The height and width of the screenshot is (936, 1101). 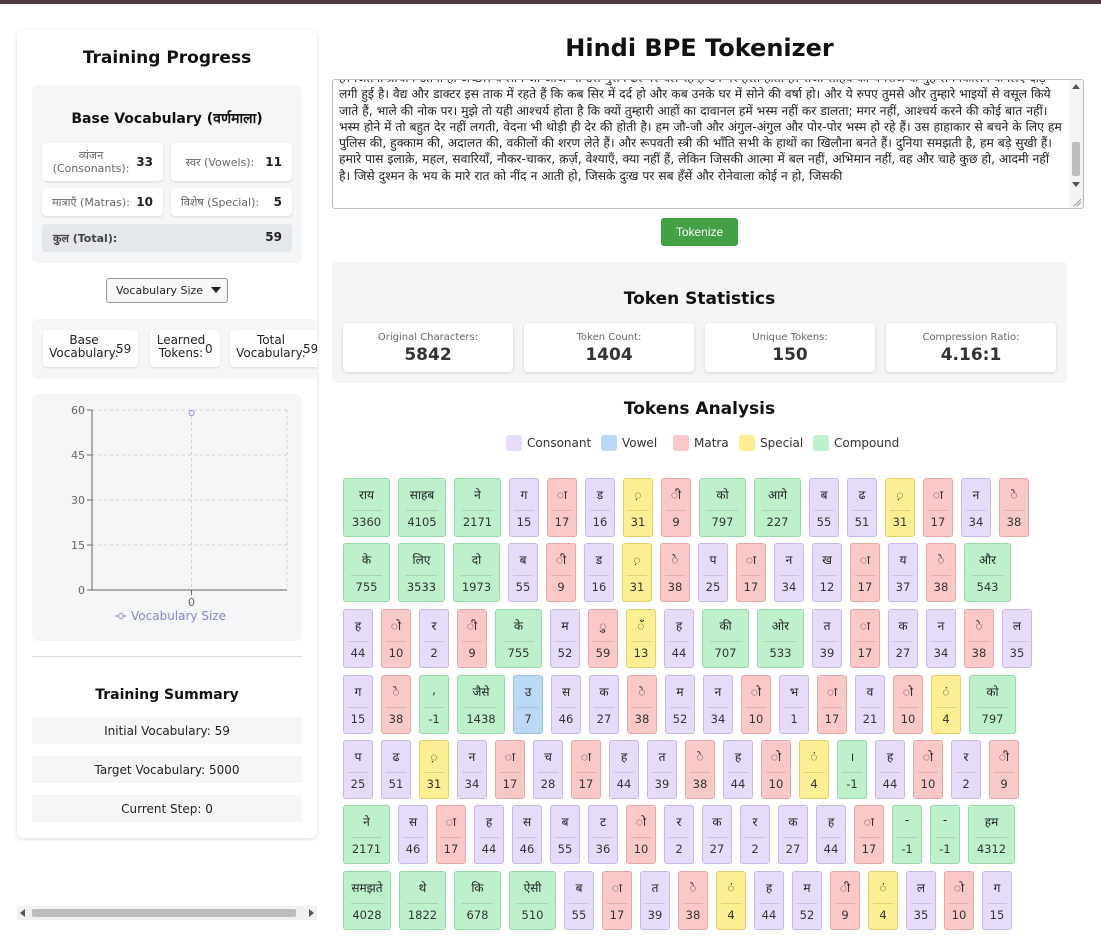 I want to click on token-chip: थे 1822, so click(x=422, y=900).